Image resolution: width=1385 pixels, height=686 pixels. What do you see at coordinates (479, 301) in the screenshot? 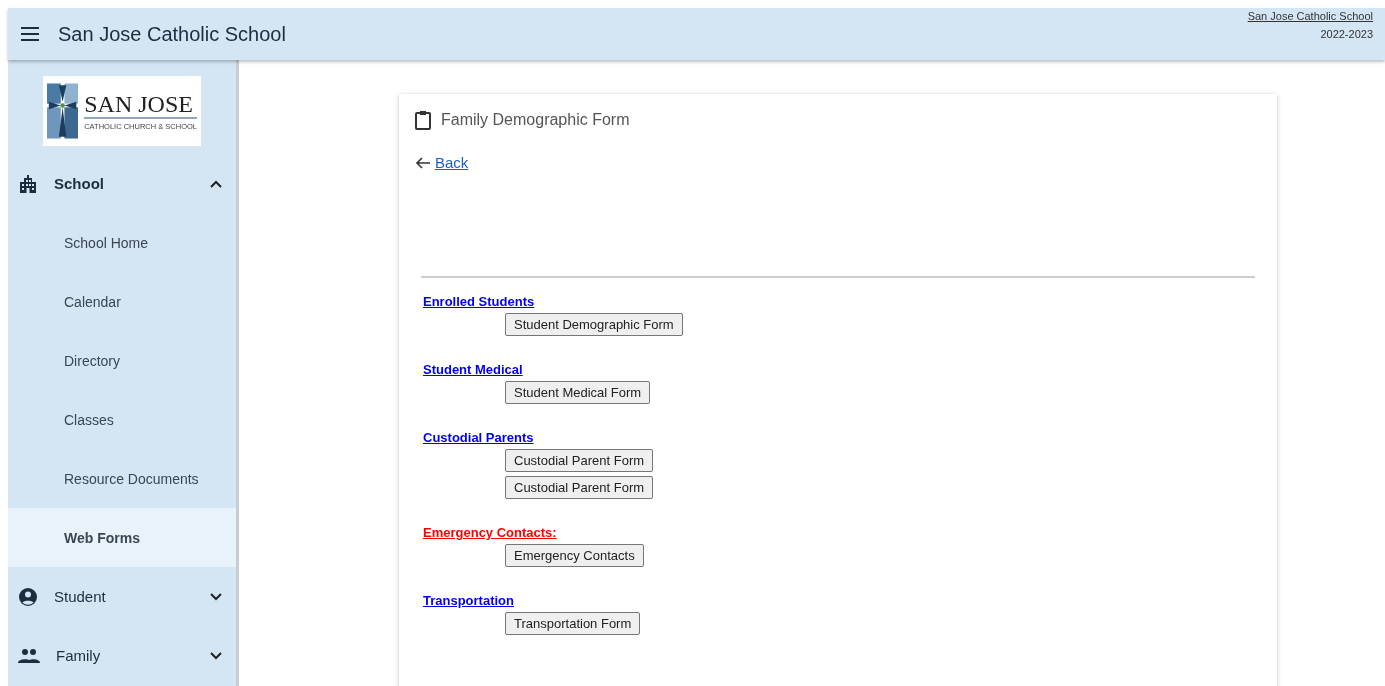
I see `section-link: Enrolled Students` at bounding box center [479, 301].